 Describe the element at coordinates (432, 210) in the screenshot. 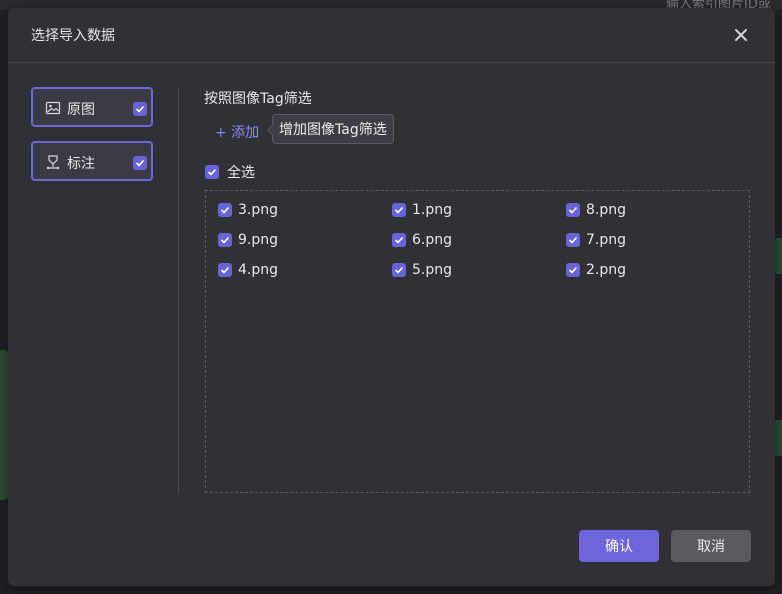

I see `file-name: 1.png` at that location.